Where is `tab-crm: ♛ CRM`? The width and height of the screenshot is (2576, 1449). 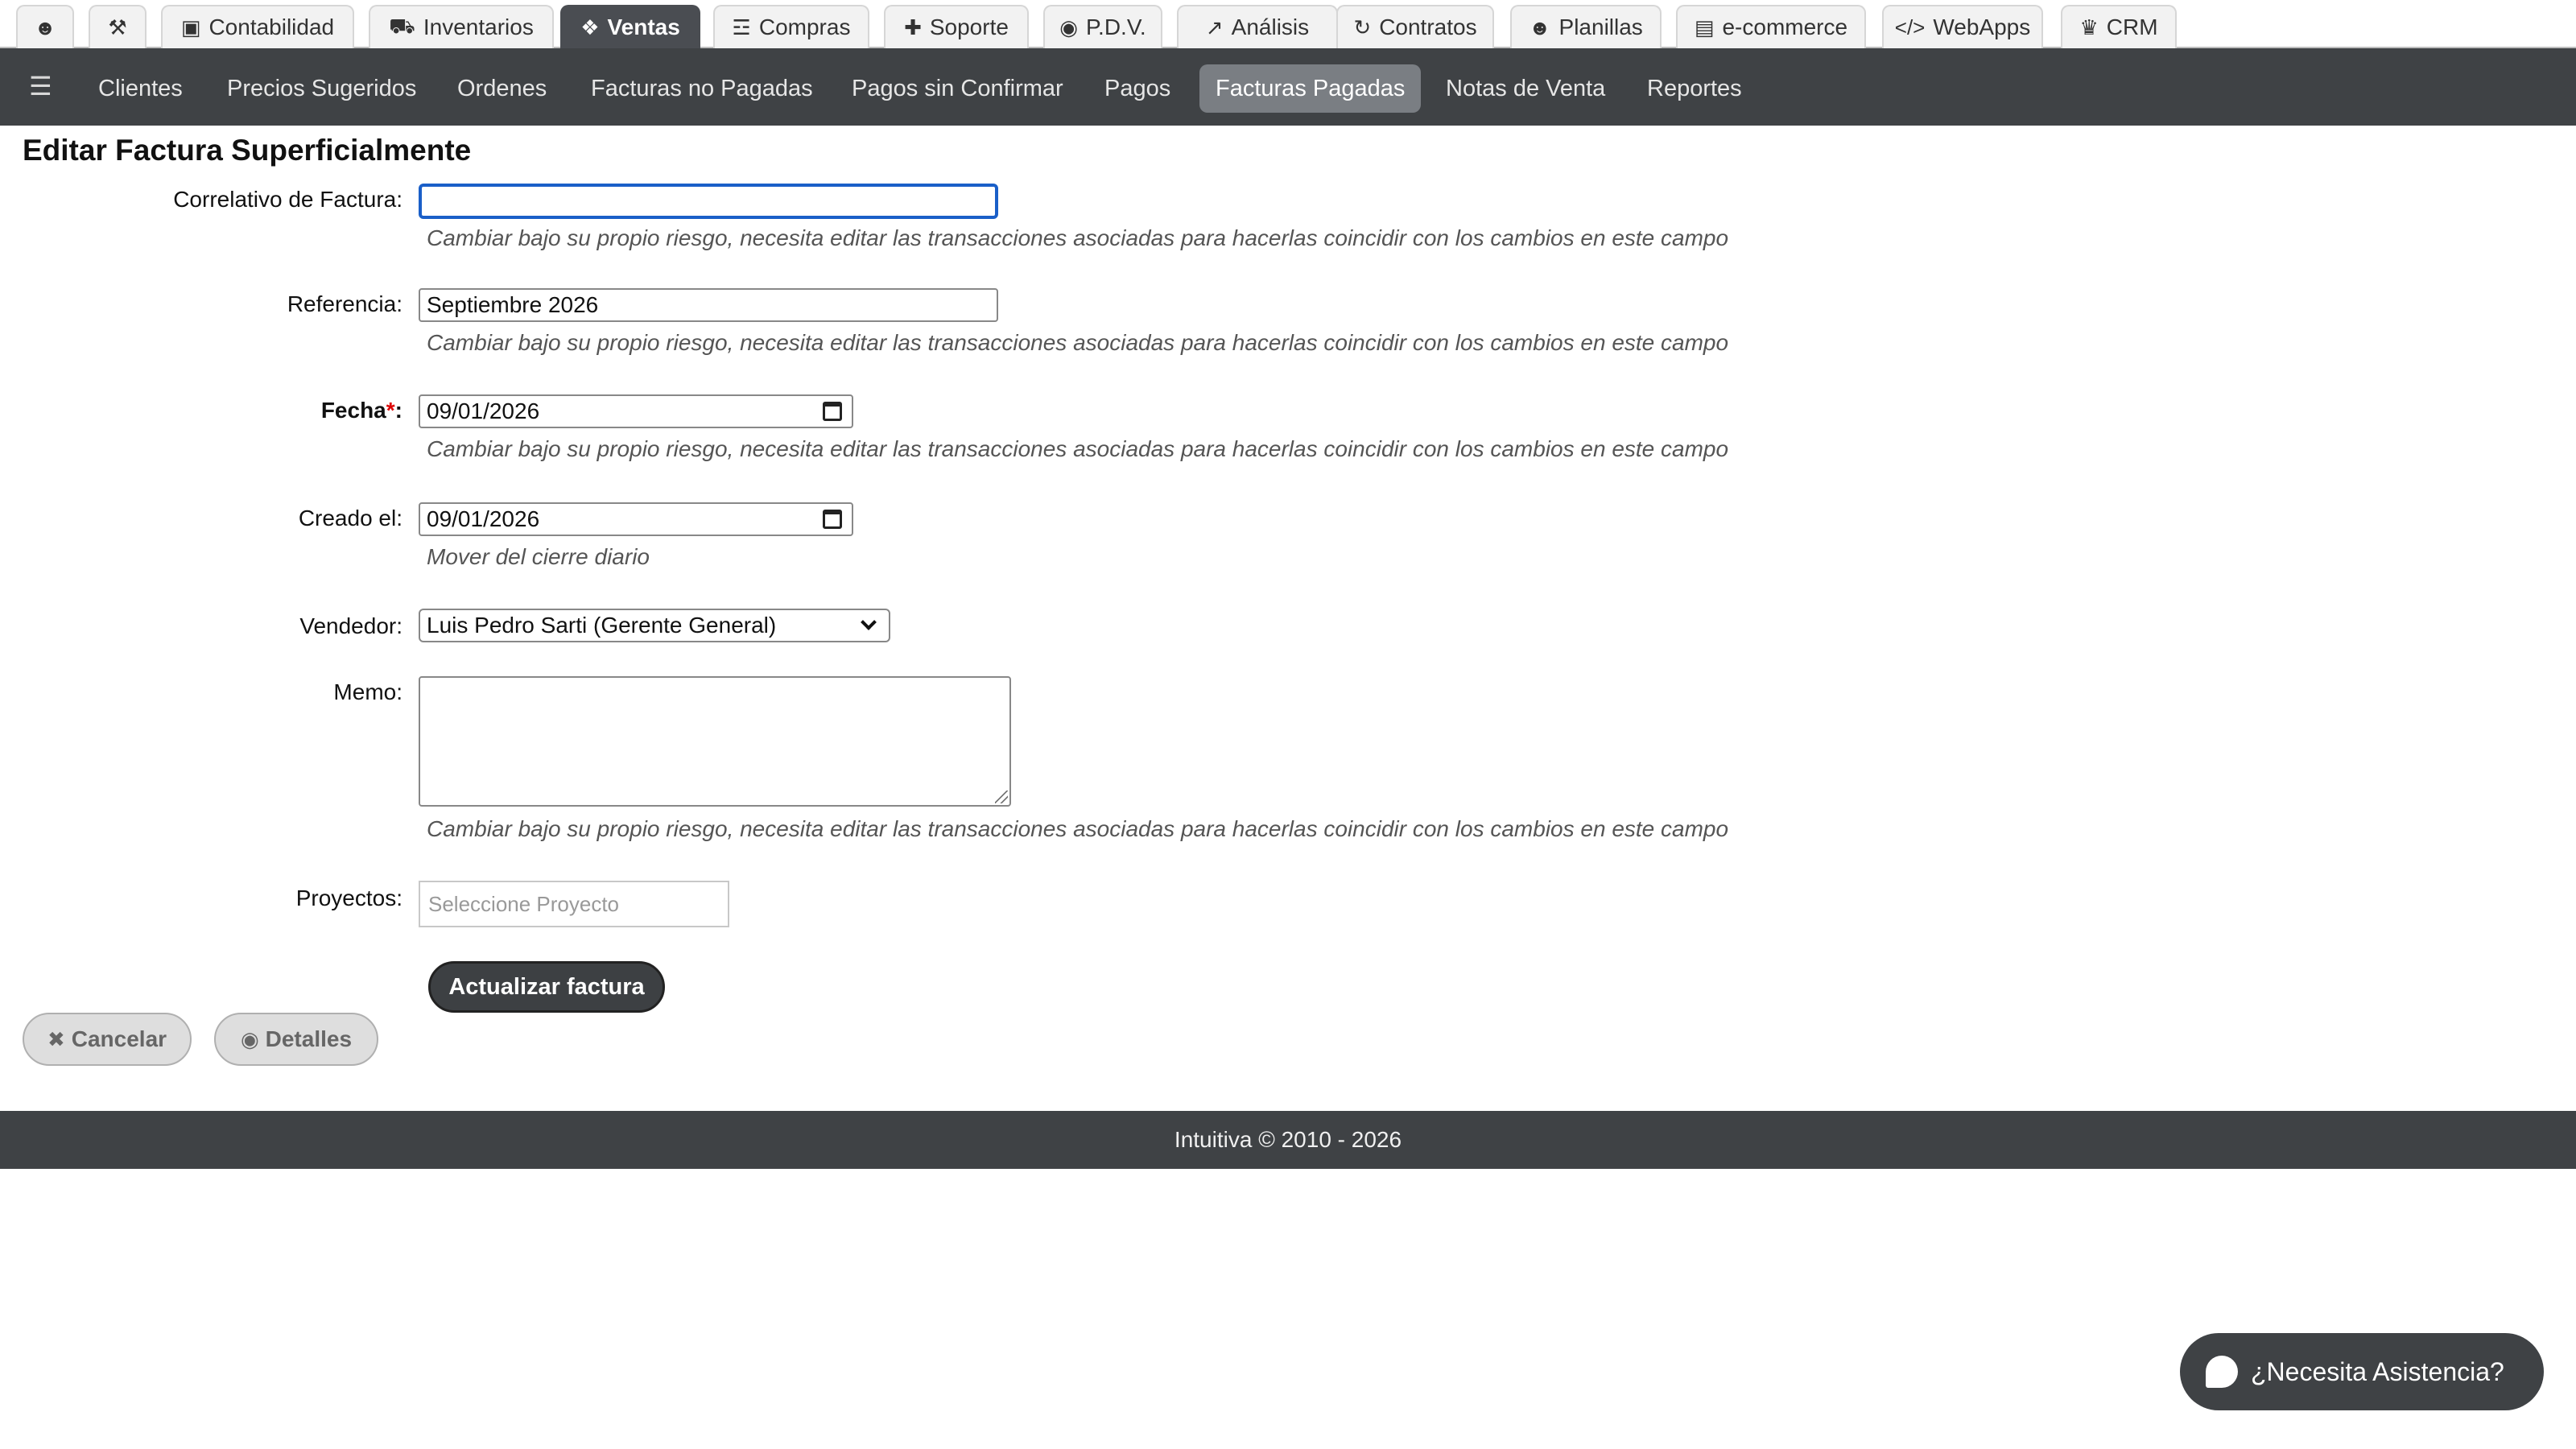
tab-crm: ♛ CRM is located at coordinates (2119, 26).